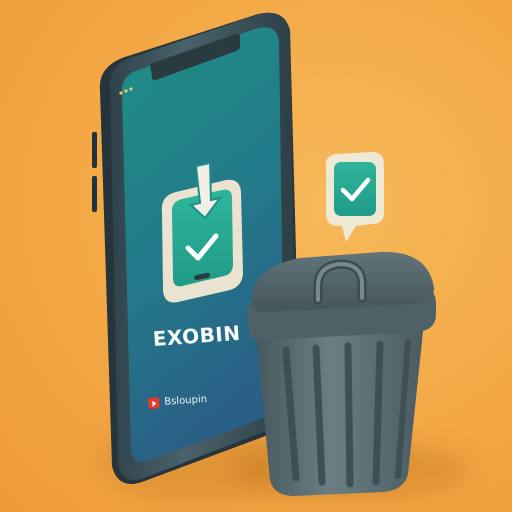  I want to click on volume-down-button, so click(94, 194).